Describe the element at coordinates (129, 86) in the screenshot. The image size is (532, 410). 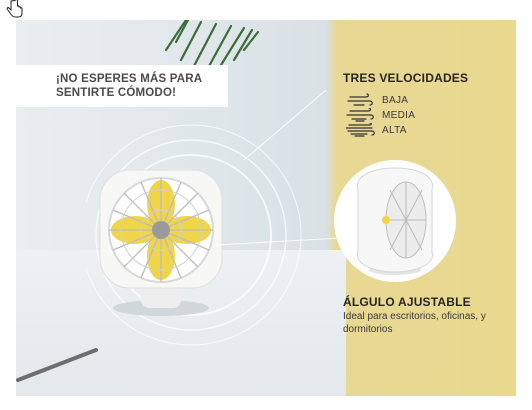
I see `headline-text: ¡NO ESPERES MÁS PARA SENTIRTE CÓMODO!` at that location.